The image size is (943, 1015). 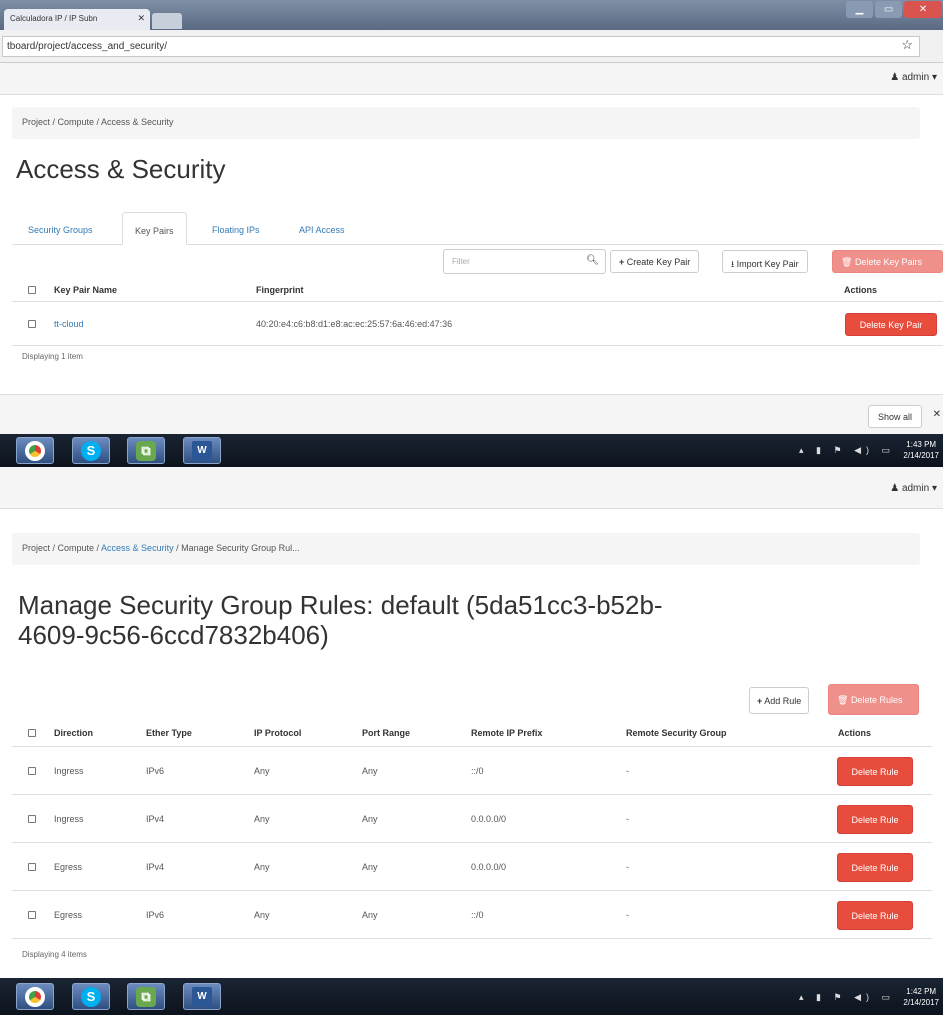 I want to click on tab-title: Calculadora IP / IP Subn, so click(x=54, y=18).